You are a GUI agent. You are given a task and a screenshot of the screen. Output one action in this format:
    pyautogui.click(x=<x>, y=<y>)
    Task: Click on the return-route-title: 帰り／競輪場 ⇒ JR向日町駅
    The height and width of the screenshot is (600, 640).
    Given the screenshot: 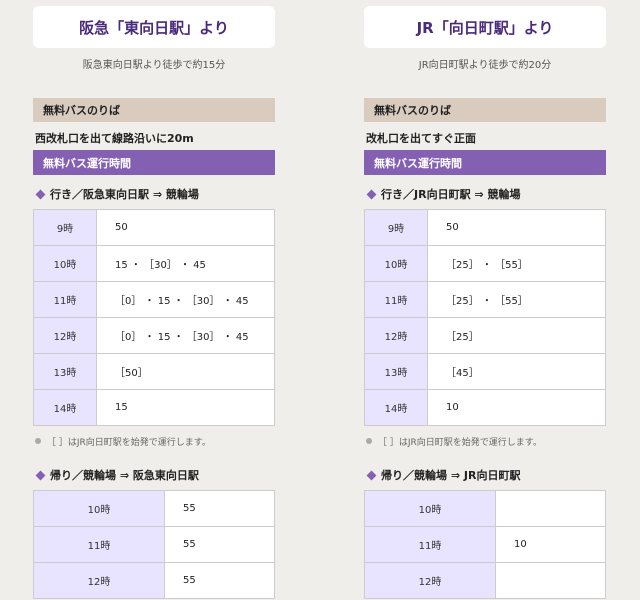 What is the action you would take?
    pyautogui.click(x=485, y=475)
    